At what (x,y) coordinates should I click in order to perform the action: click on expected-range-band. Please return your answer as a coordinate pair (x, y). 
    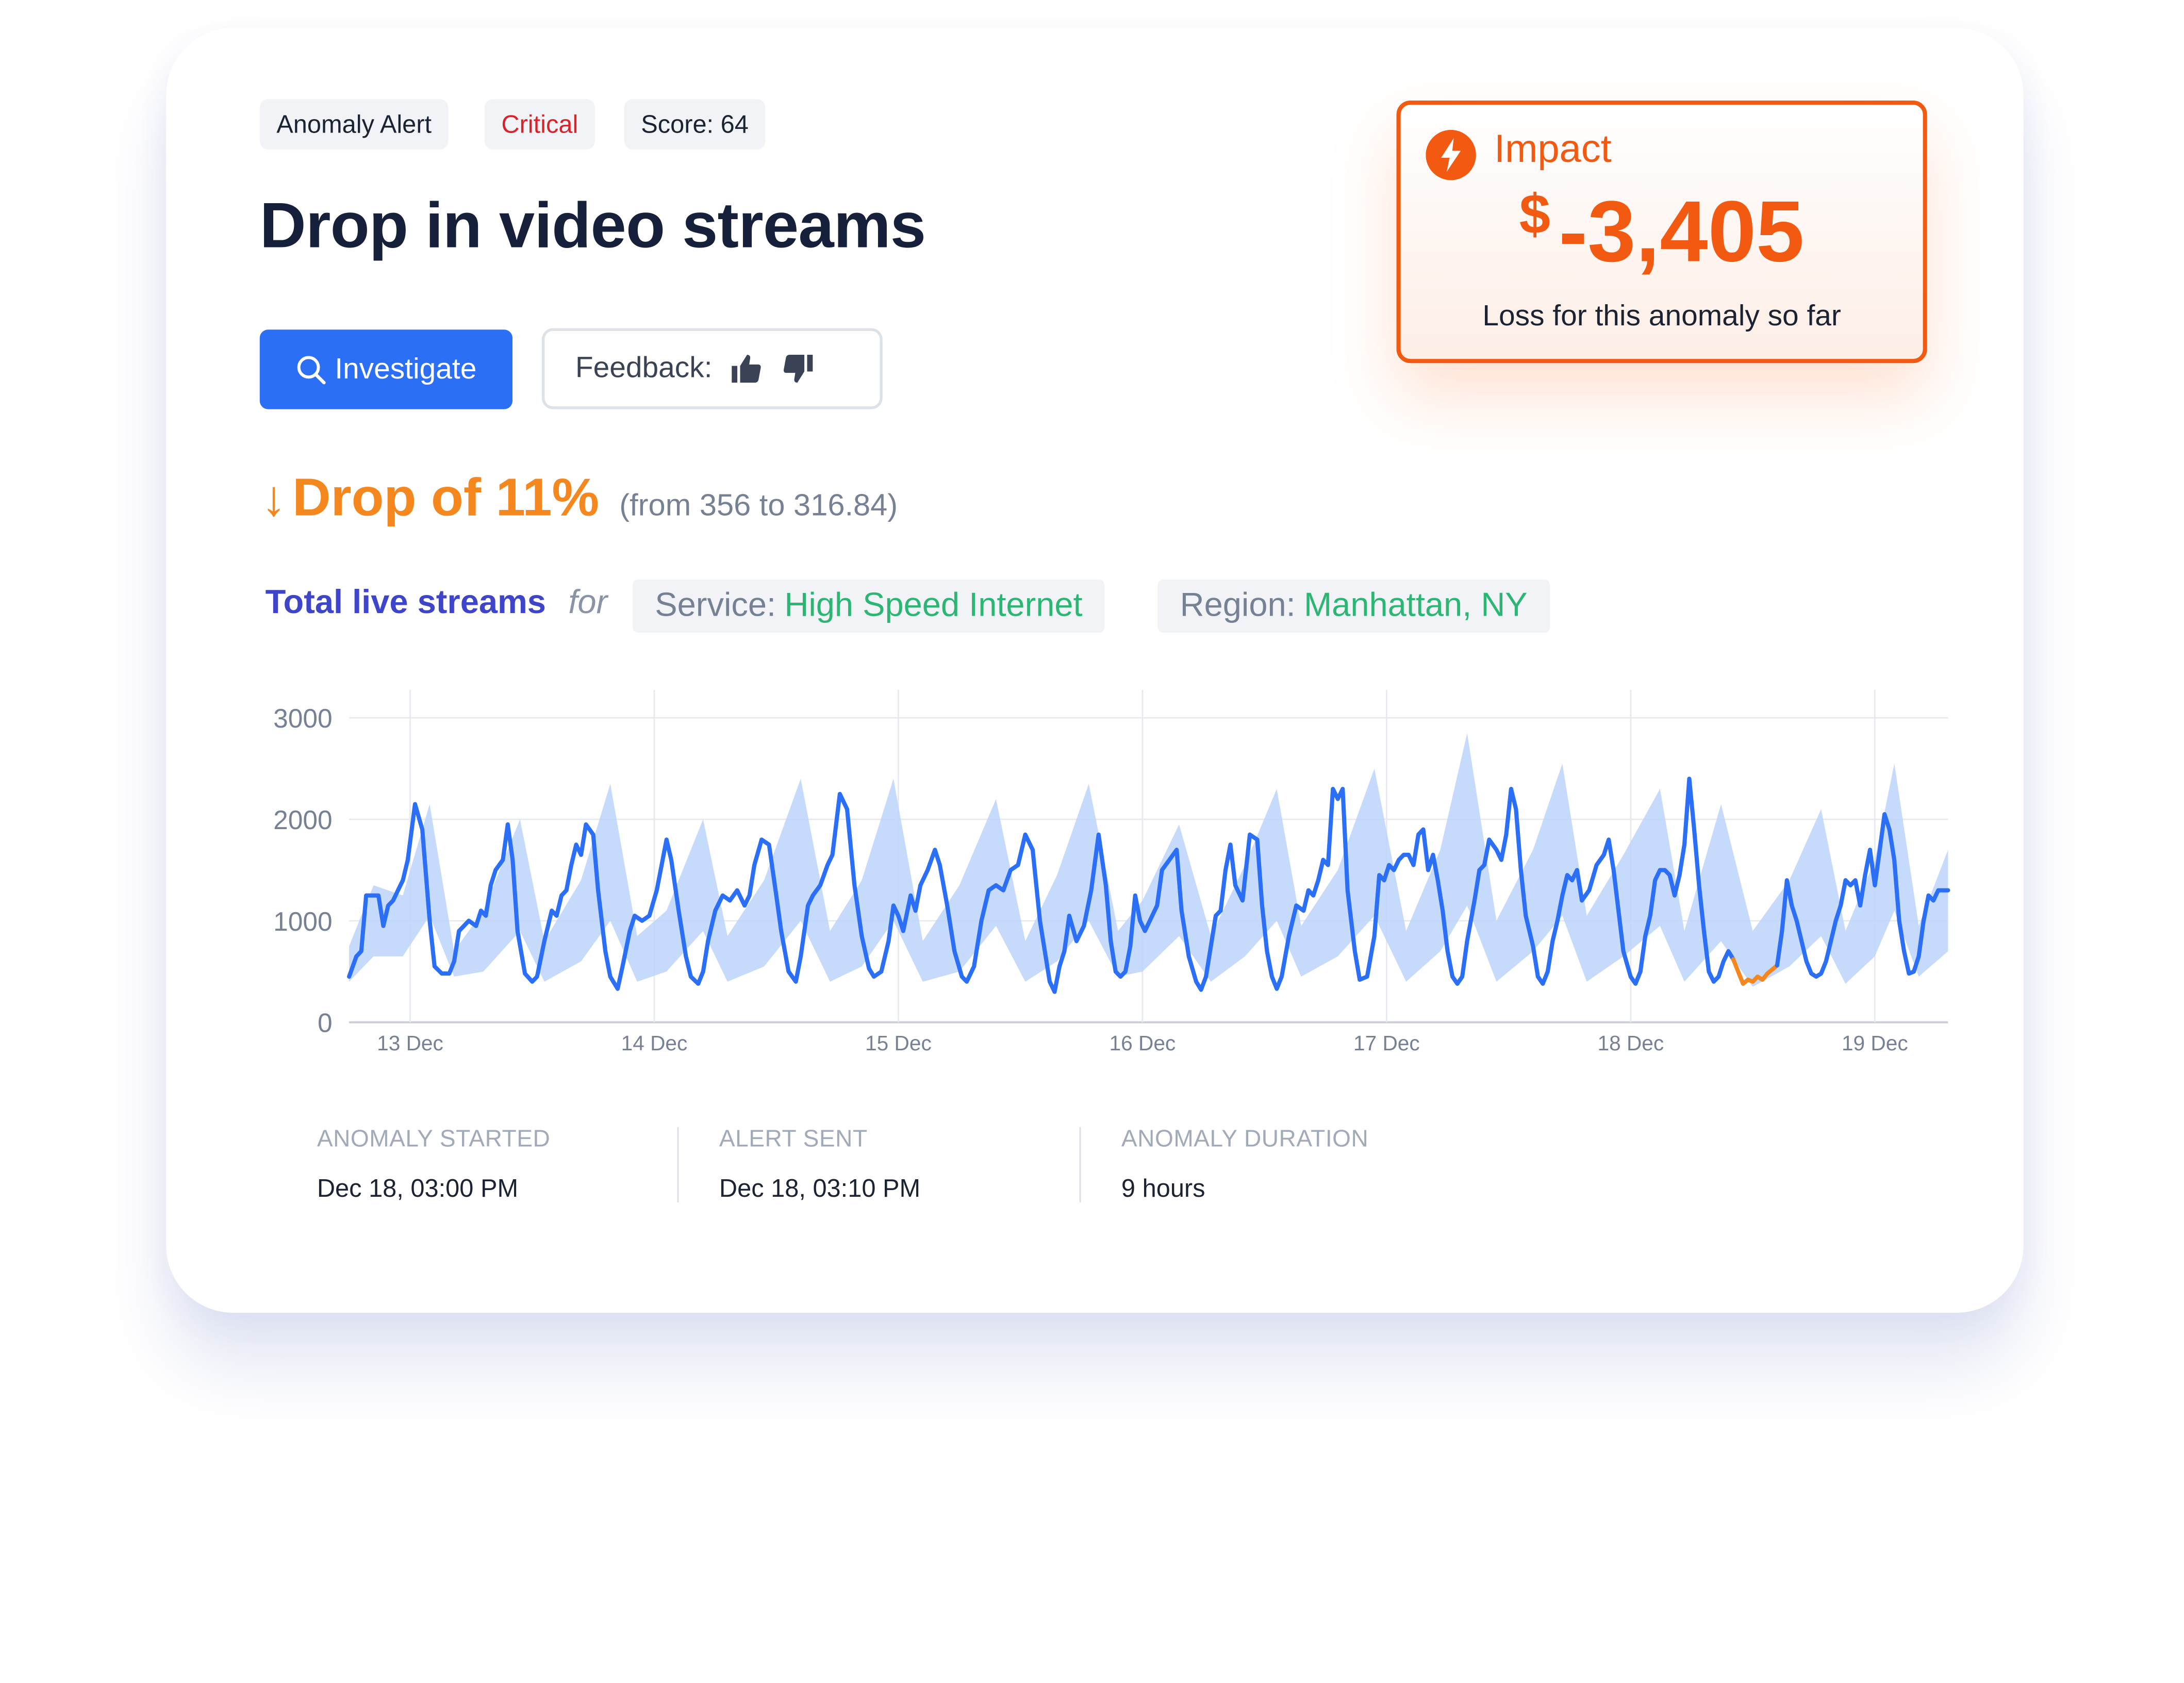
    Looking at the image, I should click on (1148, 860).